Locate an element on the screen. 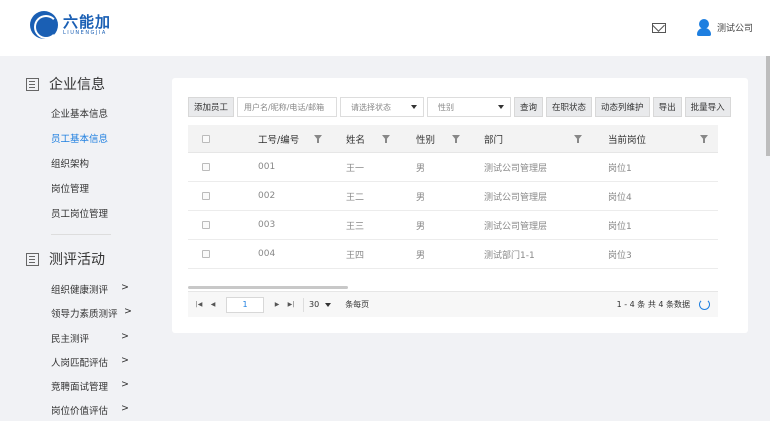 This screenshot has height=421, width=770. table-header: 工号/编号 姓名 性别 部门 当前岗位 is located at coordinates (453, 139).